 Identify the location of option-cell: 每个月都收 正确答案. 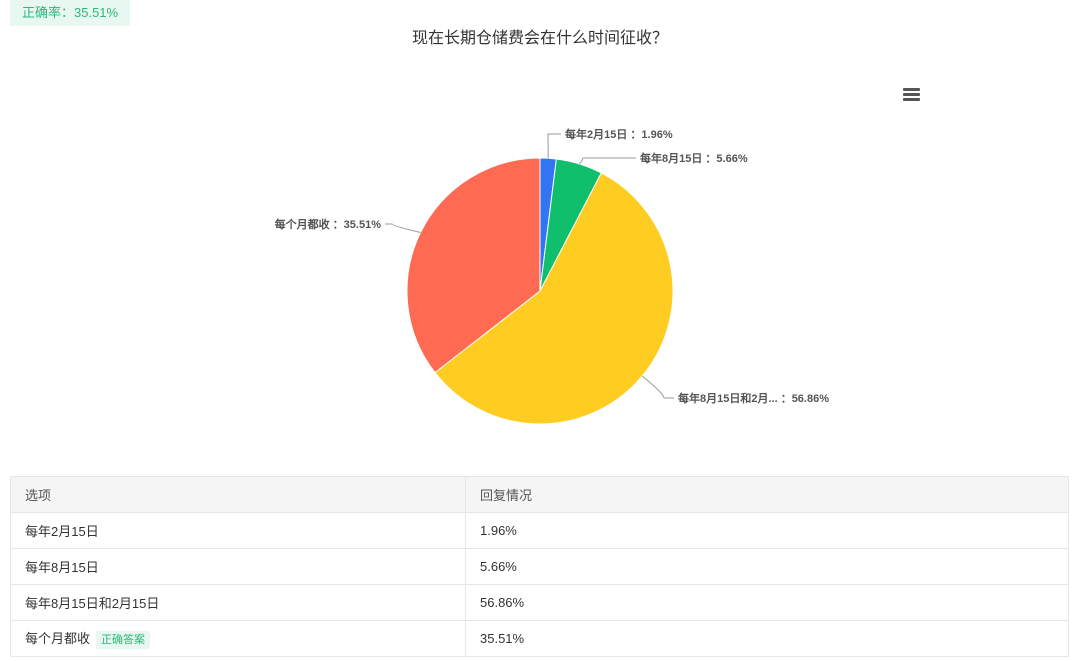
(238, 638).